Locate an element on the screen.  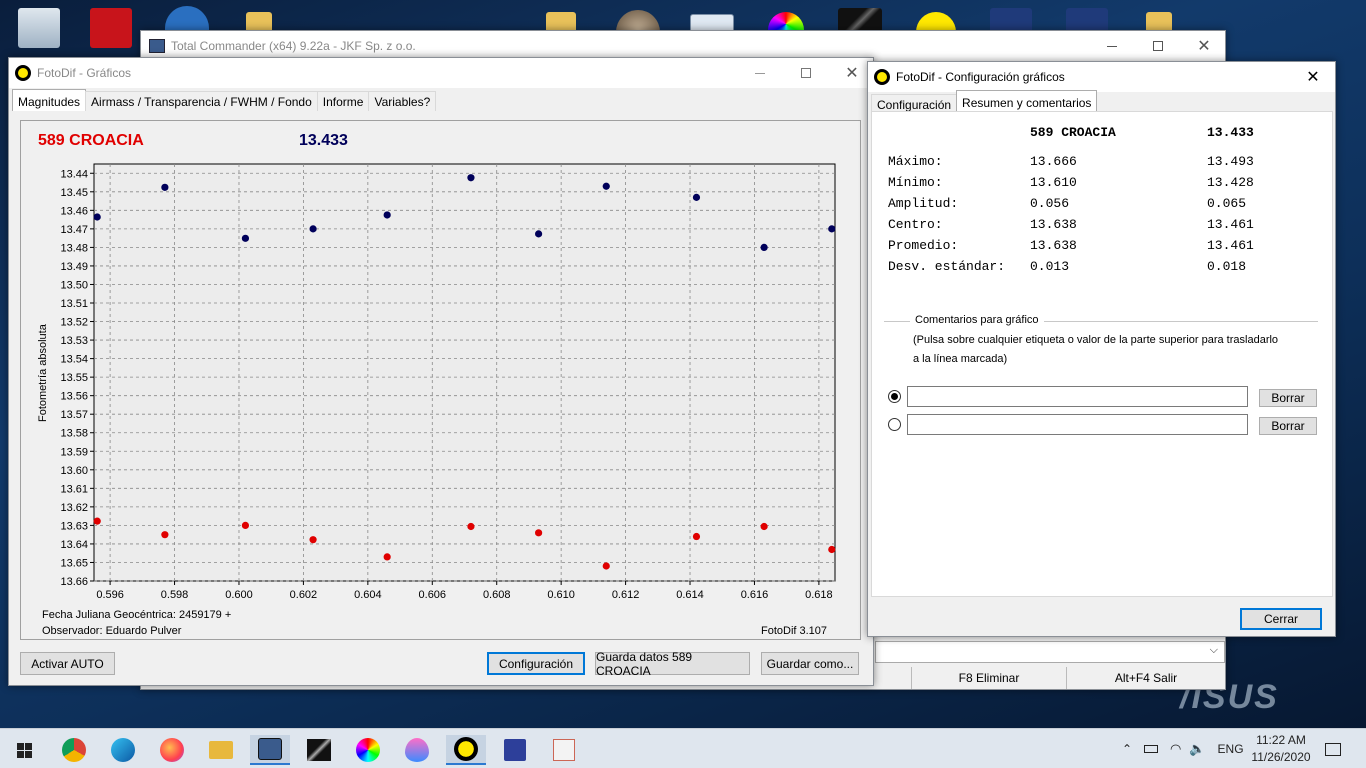
tab-informe: Informe is located at coordinates (343, 101).